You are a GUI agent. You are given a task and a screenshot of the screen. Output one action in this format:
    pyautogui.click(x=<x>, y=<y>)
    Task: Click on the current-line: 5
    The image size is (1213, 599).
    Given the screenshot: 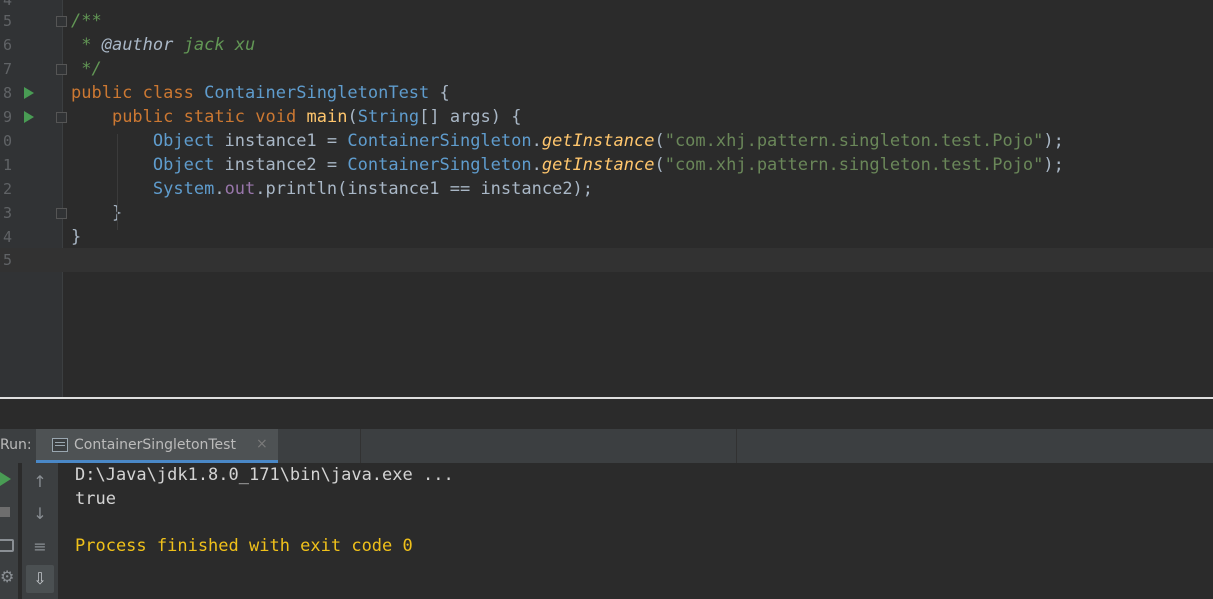 What is the action you would take?
    pyautogui.click(x=606, y=260)
    